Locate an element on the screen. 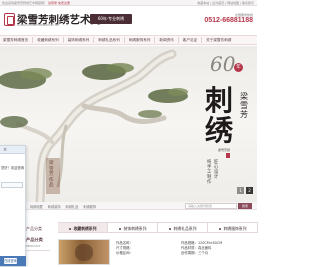 This screenshot has width=320, height=267. logo-seal-icon is located at coordinates (9, 19).